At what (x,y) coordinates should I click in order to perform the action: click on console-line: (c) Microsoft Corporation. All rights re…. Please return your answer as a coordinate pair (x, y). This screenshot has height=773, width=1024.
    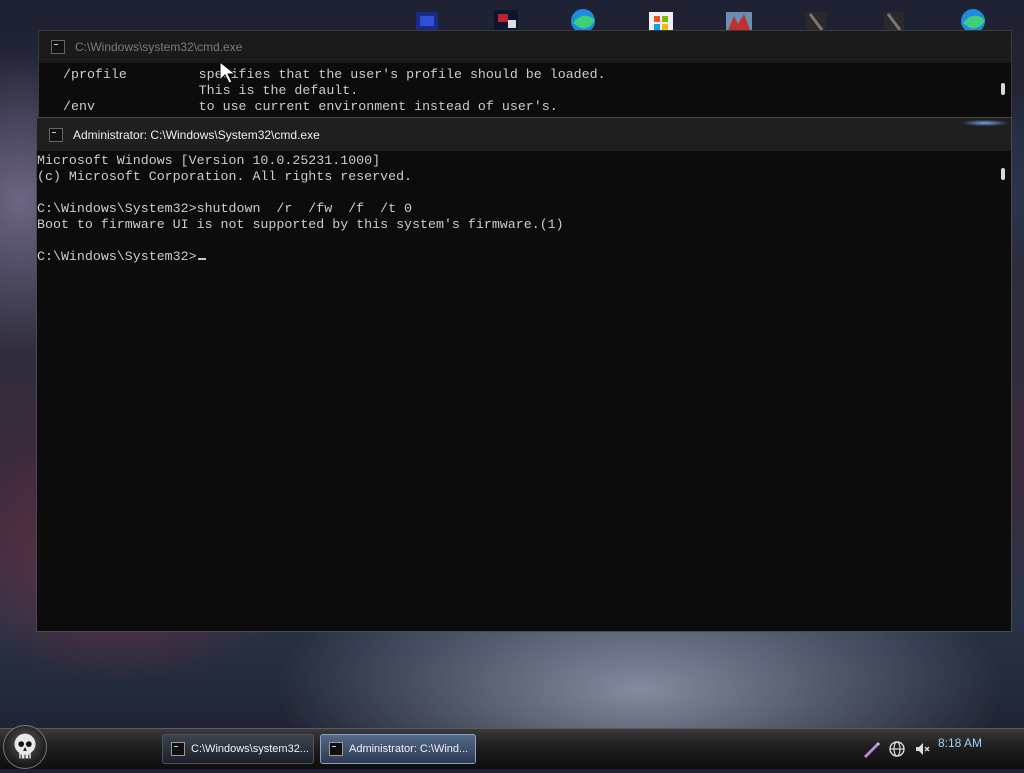
    Looking at the image, I should click on (225, 176).